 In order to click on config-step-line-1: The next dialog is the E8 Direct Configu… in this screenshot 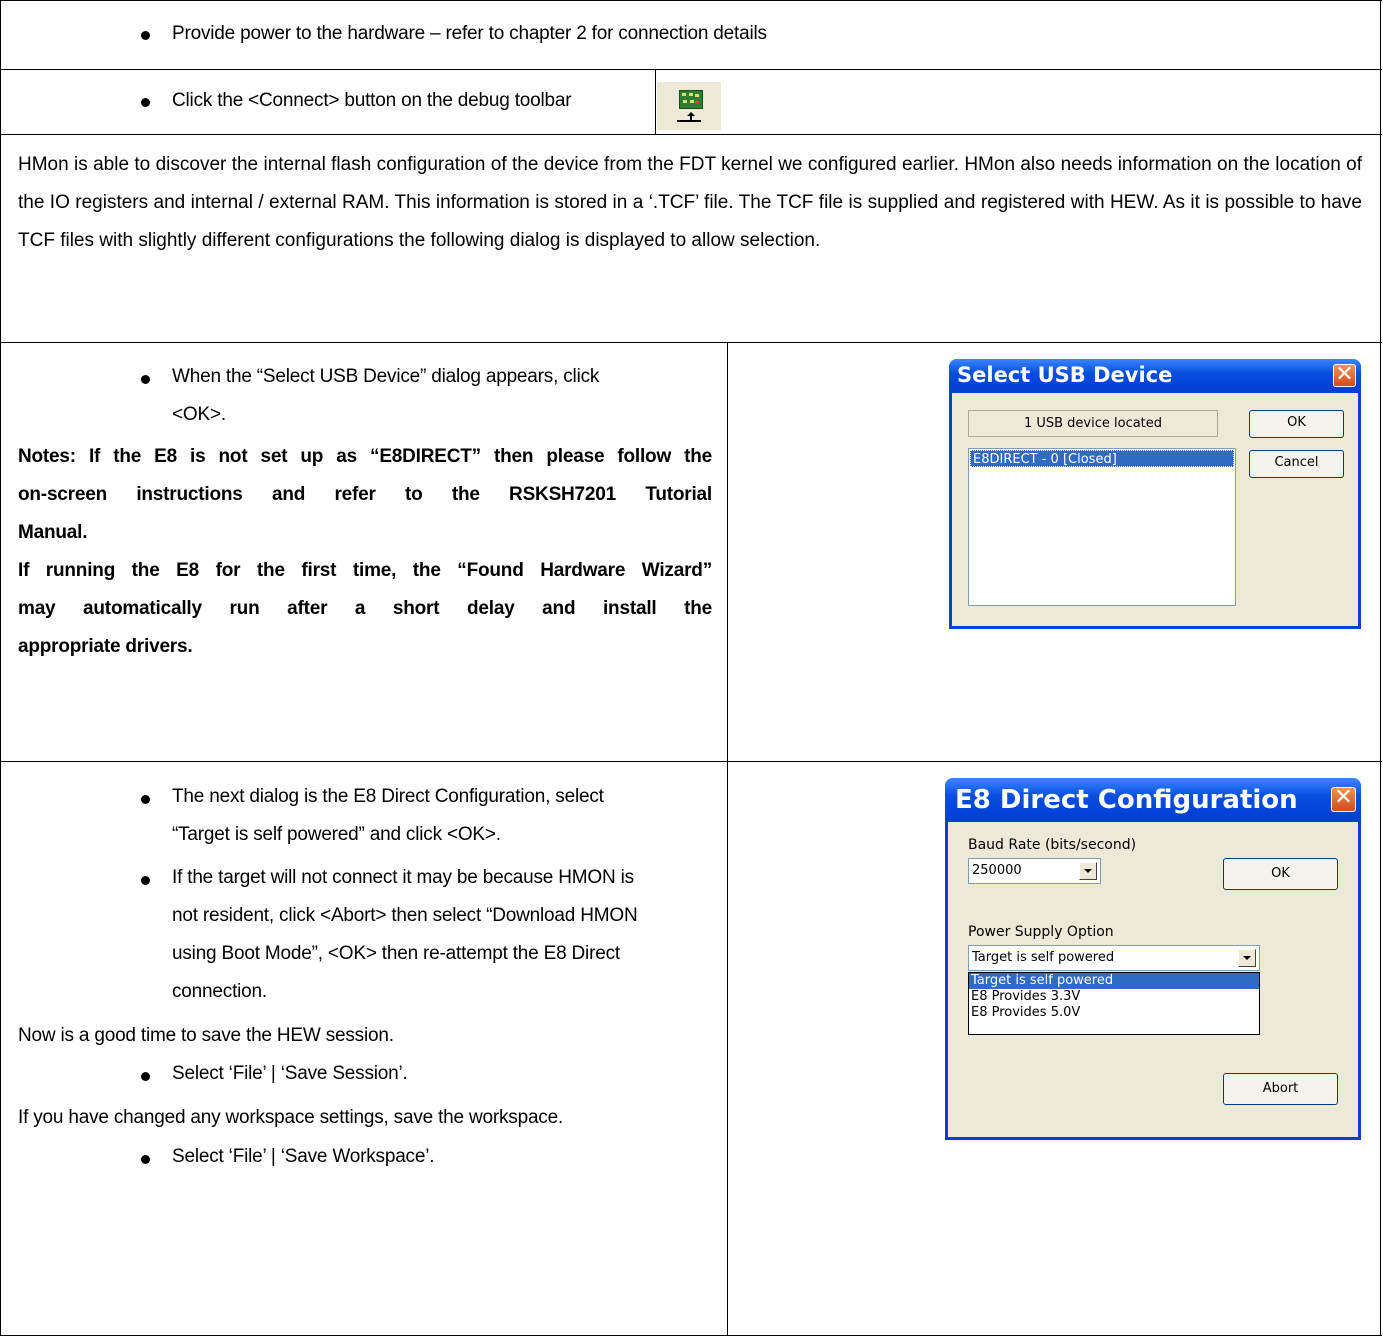, I will do `click(388, 796)`.